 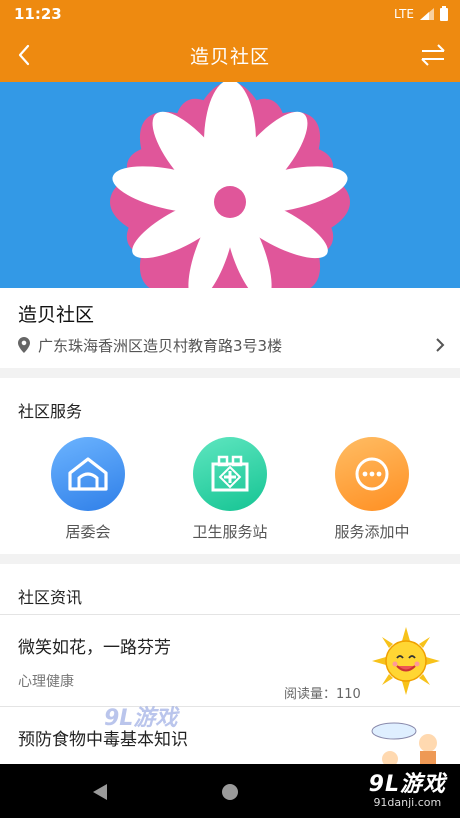 I want to click on news-item-category: 心理健康, so click(x=46, y=682).